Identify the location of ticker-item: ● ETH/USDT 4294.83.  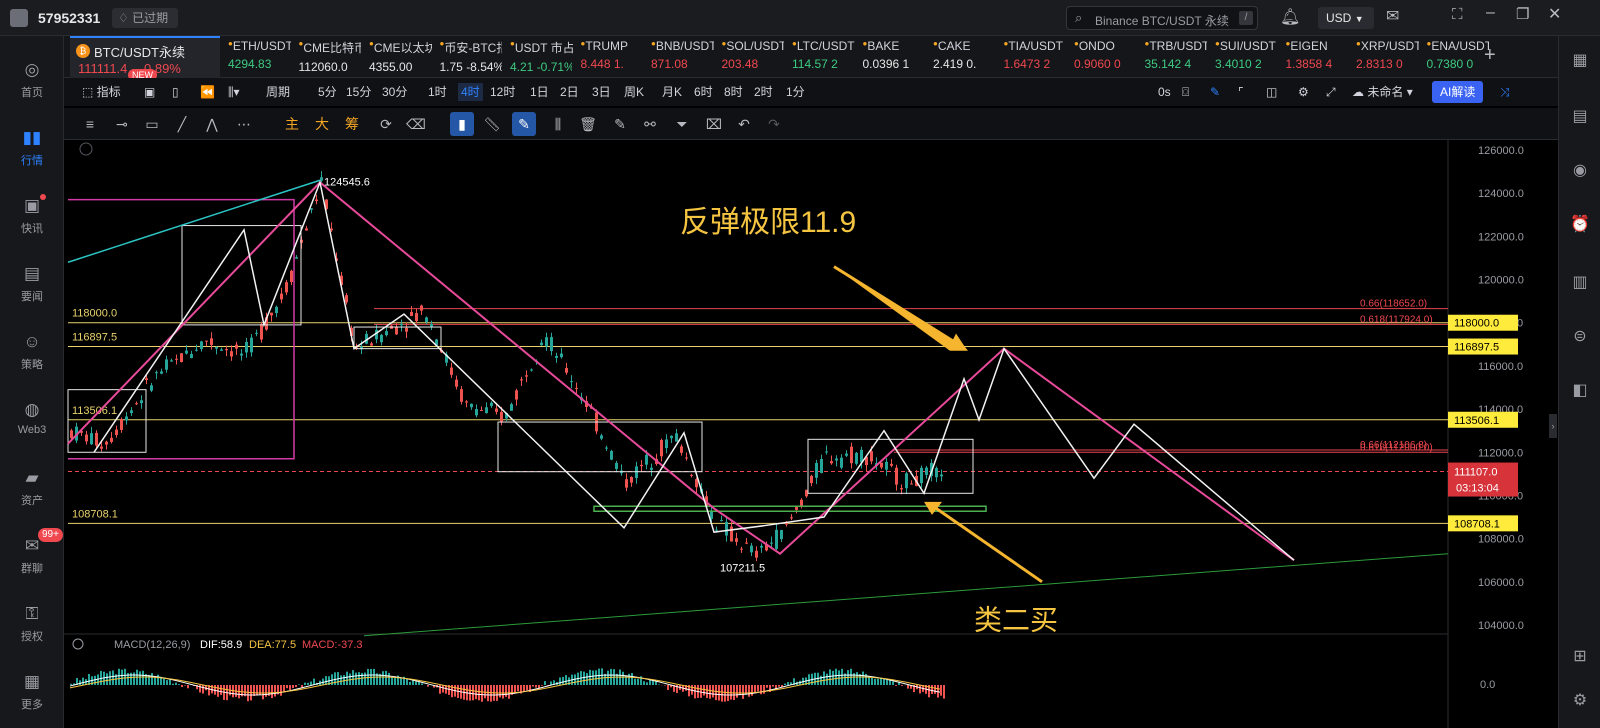
(259, 57).